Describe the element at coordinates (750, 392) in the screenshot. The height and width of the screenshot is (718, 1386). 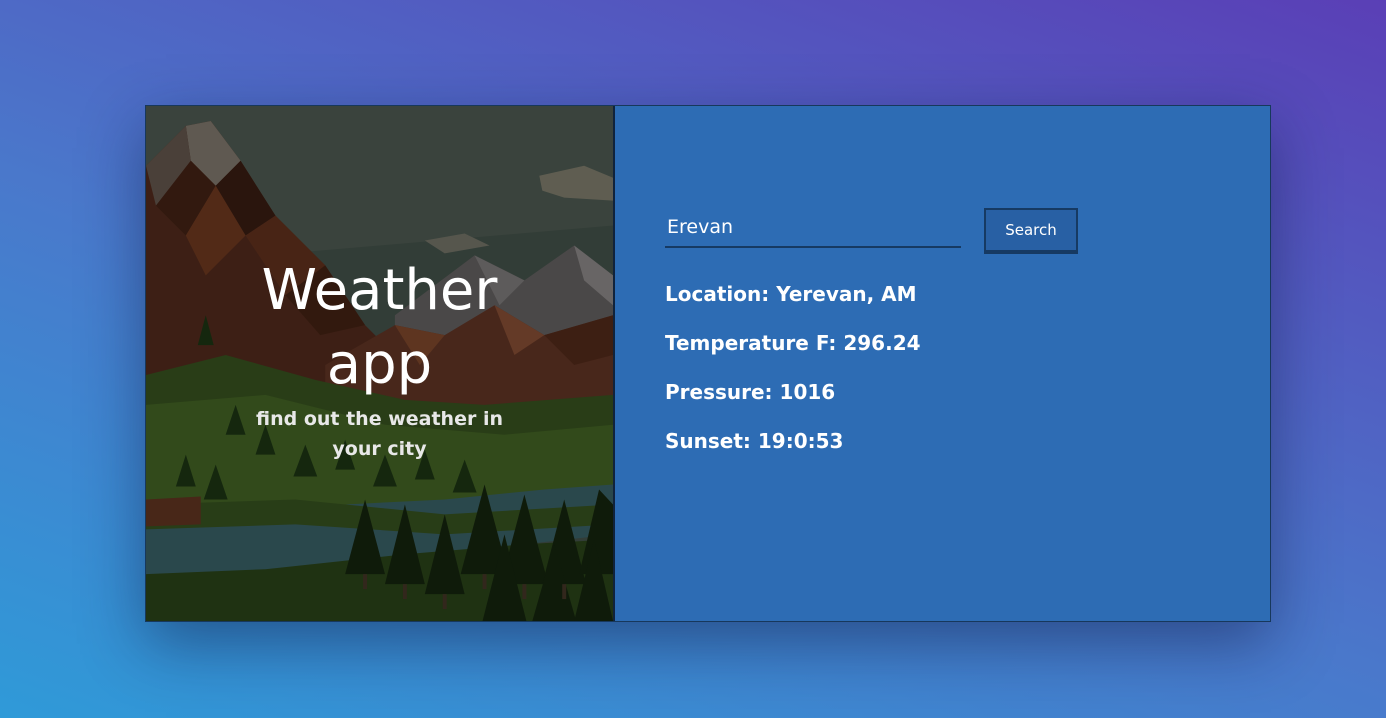
I see `pressure-info: Pressure: 1016` at that location.